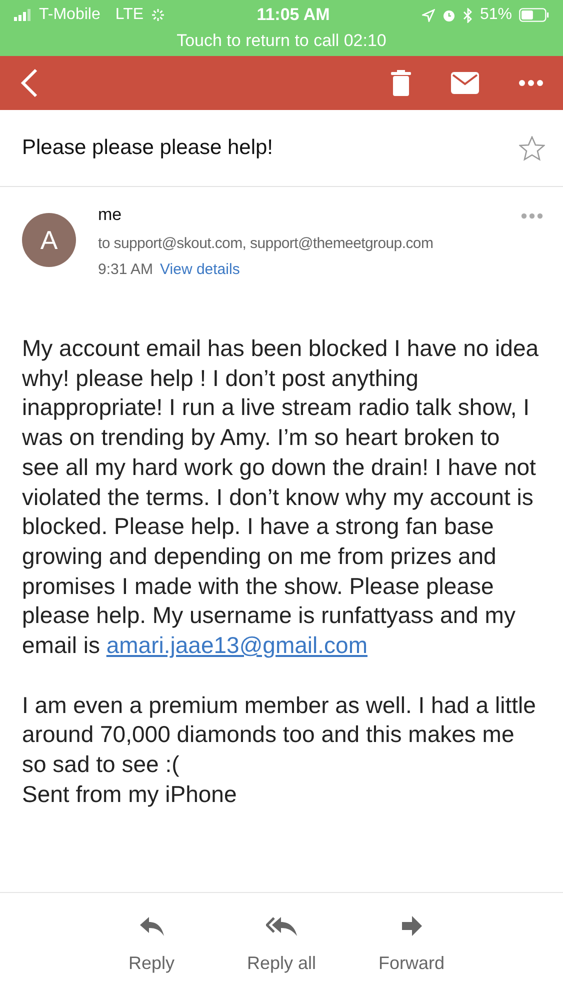 This screenshot has height=1000, width=563. What do you see at coordinates (532, 148) in the screenshot?
I see `star-button` at bounding box center [532, 148].